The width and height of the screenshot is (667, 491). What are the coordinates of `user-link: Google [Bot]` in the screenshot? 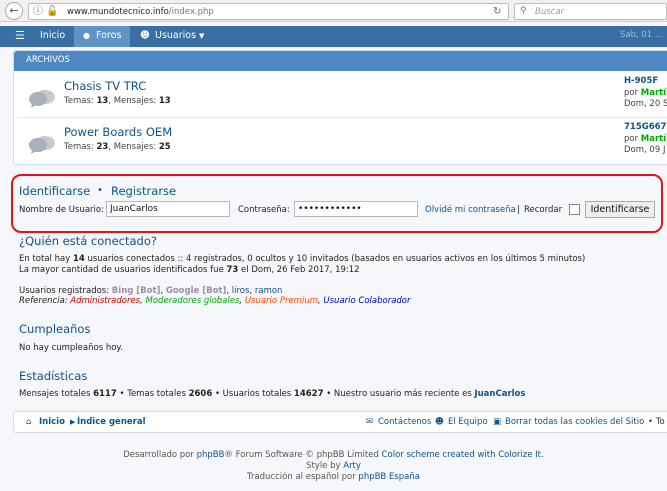 It's located at (196, 291).